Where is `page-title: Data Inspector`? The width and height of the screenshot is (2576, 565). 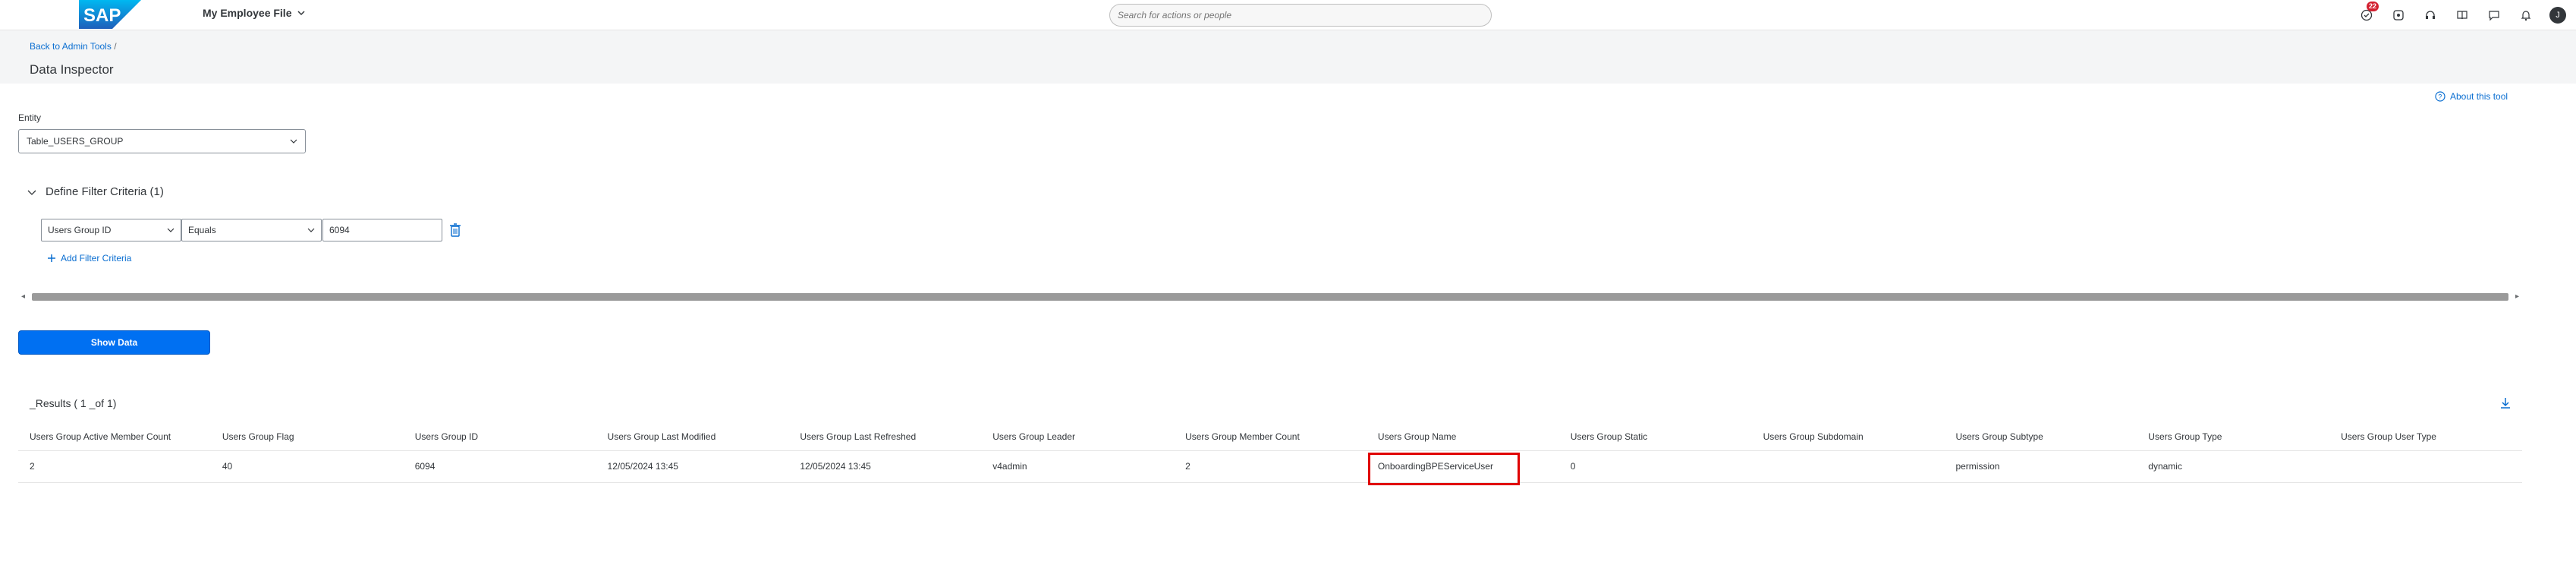
page-title: Data Inspector is located at coordinates (72, 69).